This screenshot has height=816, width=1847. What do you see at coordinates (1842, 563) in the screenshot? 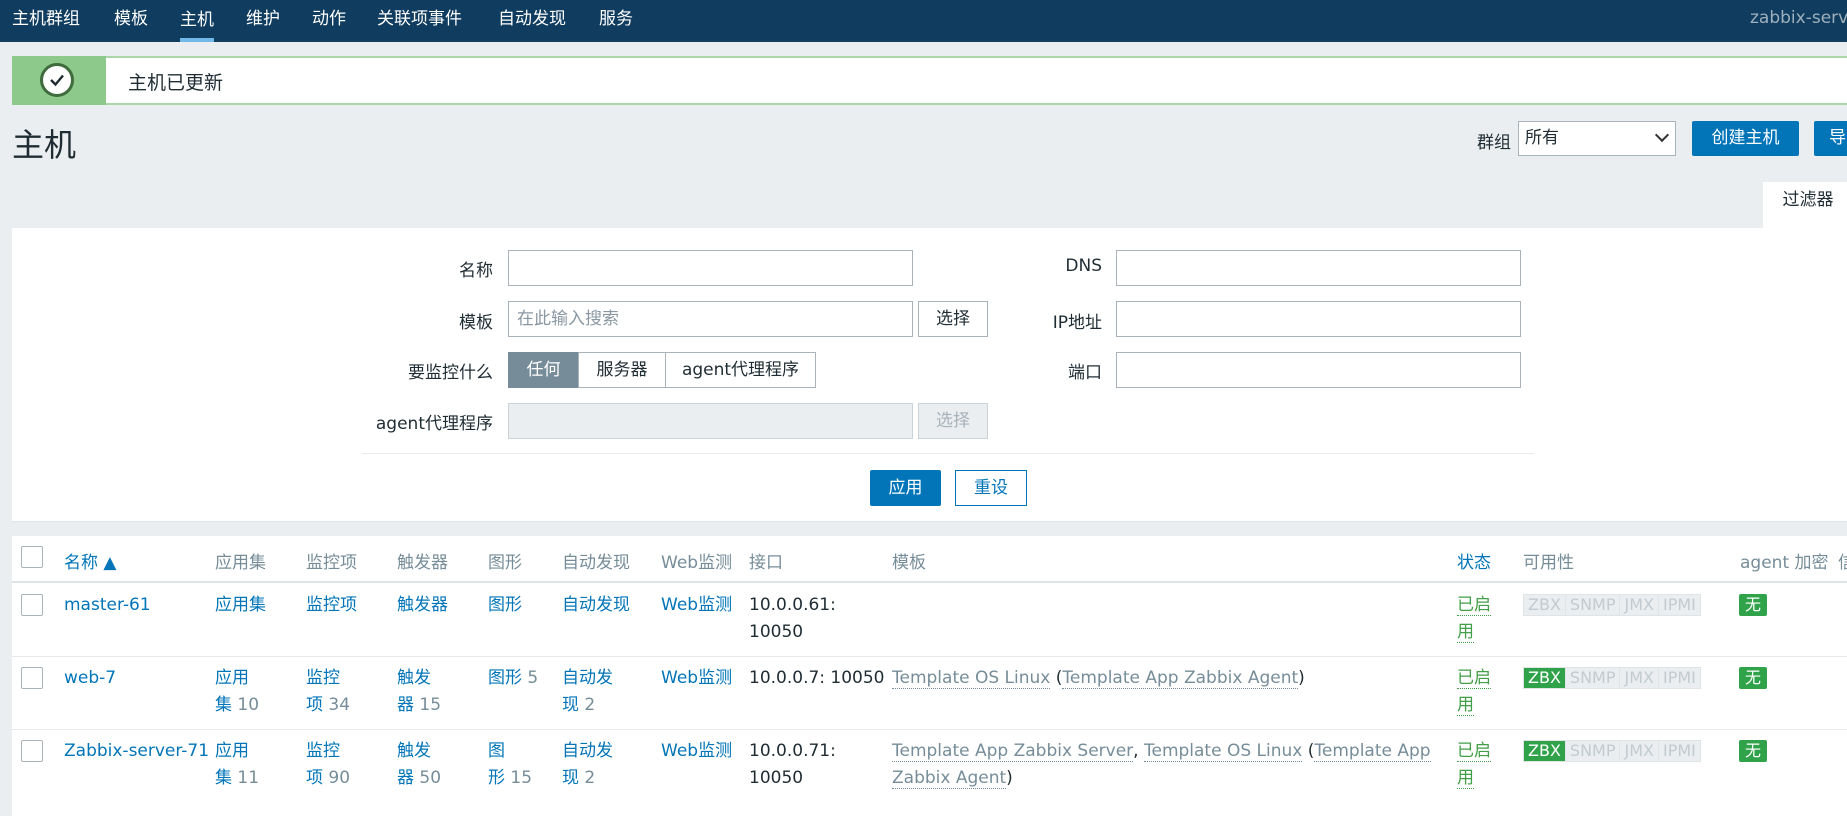
I see `column-info: 信` at bounding box center [1842, 563].